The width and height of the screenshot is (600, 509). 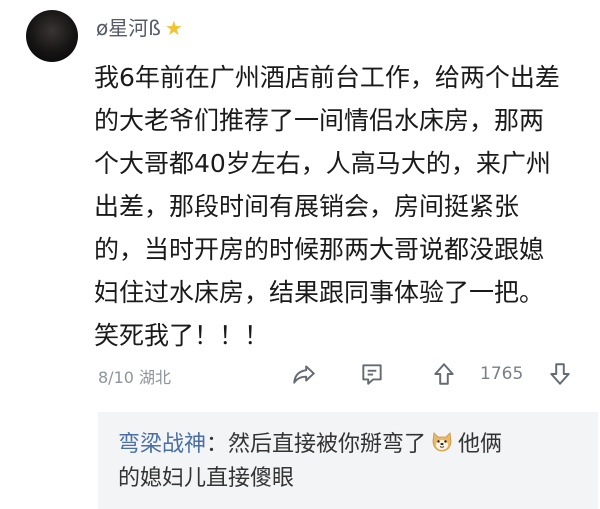 What do you see at coordinates (327, 77) in the screenshot?
I see `comment-line: 我6年前在广州酒店前台工作，给两个出差` at bounding box center [327, 77].